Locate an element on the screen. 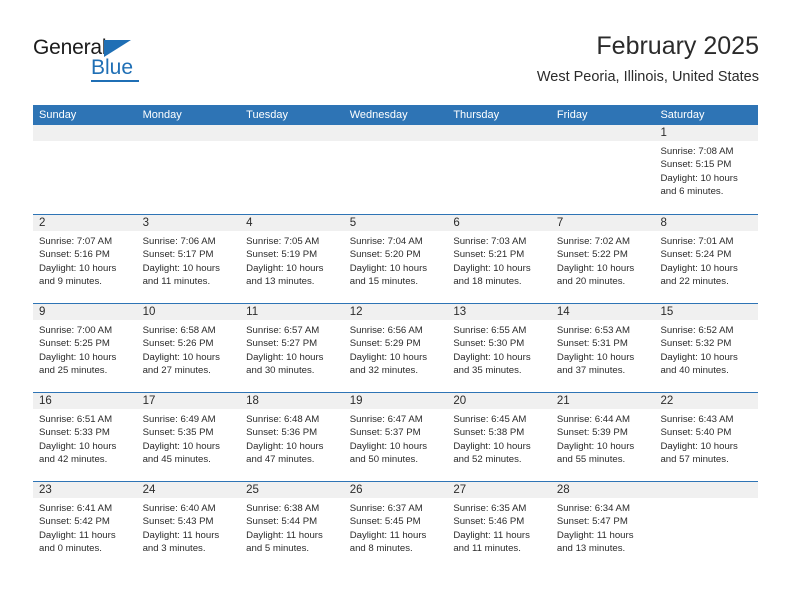  sunrise-text: Sunrise: 6:35 AM is located at coordinates (490, 508).